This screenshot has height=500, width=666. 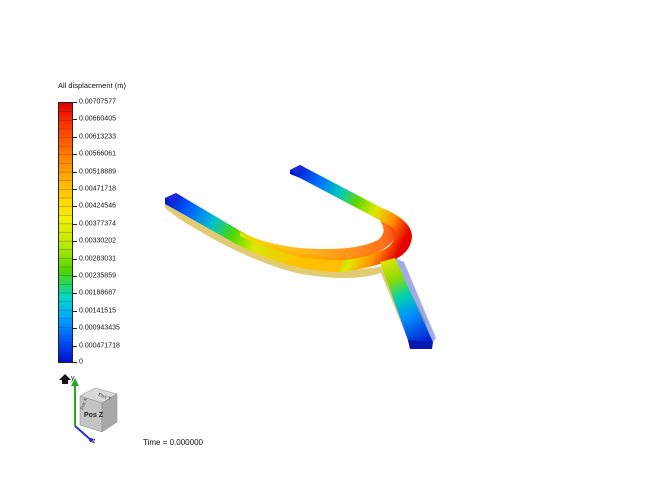 What do you see at coordinates (97, 102) in the screenshot?
I see `tick-label: 0.00707577` at bounding box center [97, 102].